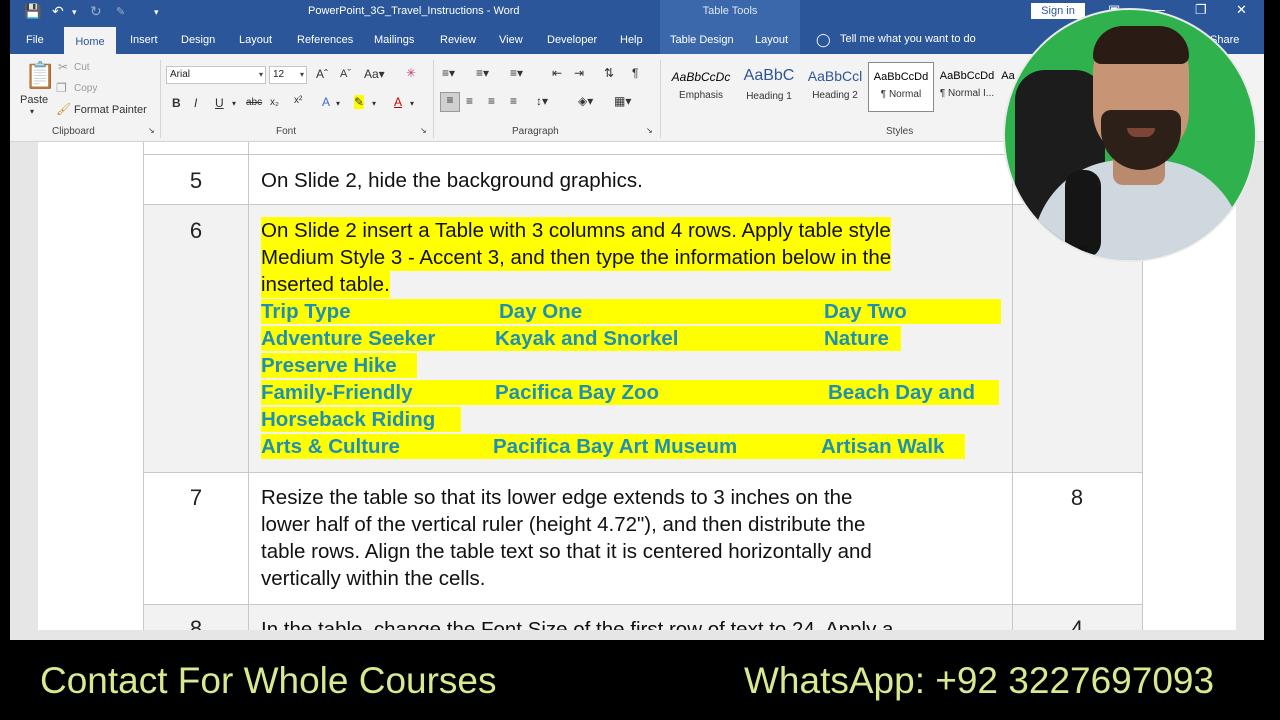 Image resolution: width=1280 pixels, height=720 pixels. I want to click on cut-button: Cut, so click(82, 67).